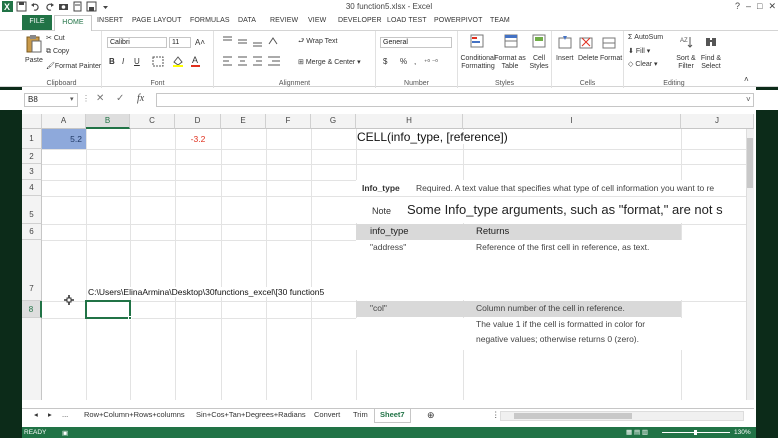 The height and width of the screenshot is (438, 778). I want to click on paste-icon, so click(34, 44).